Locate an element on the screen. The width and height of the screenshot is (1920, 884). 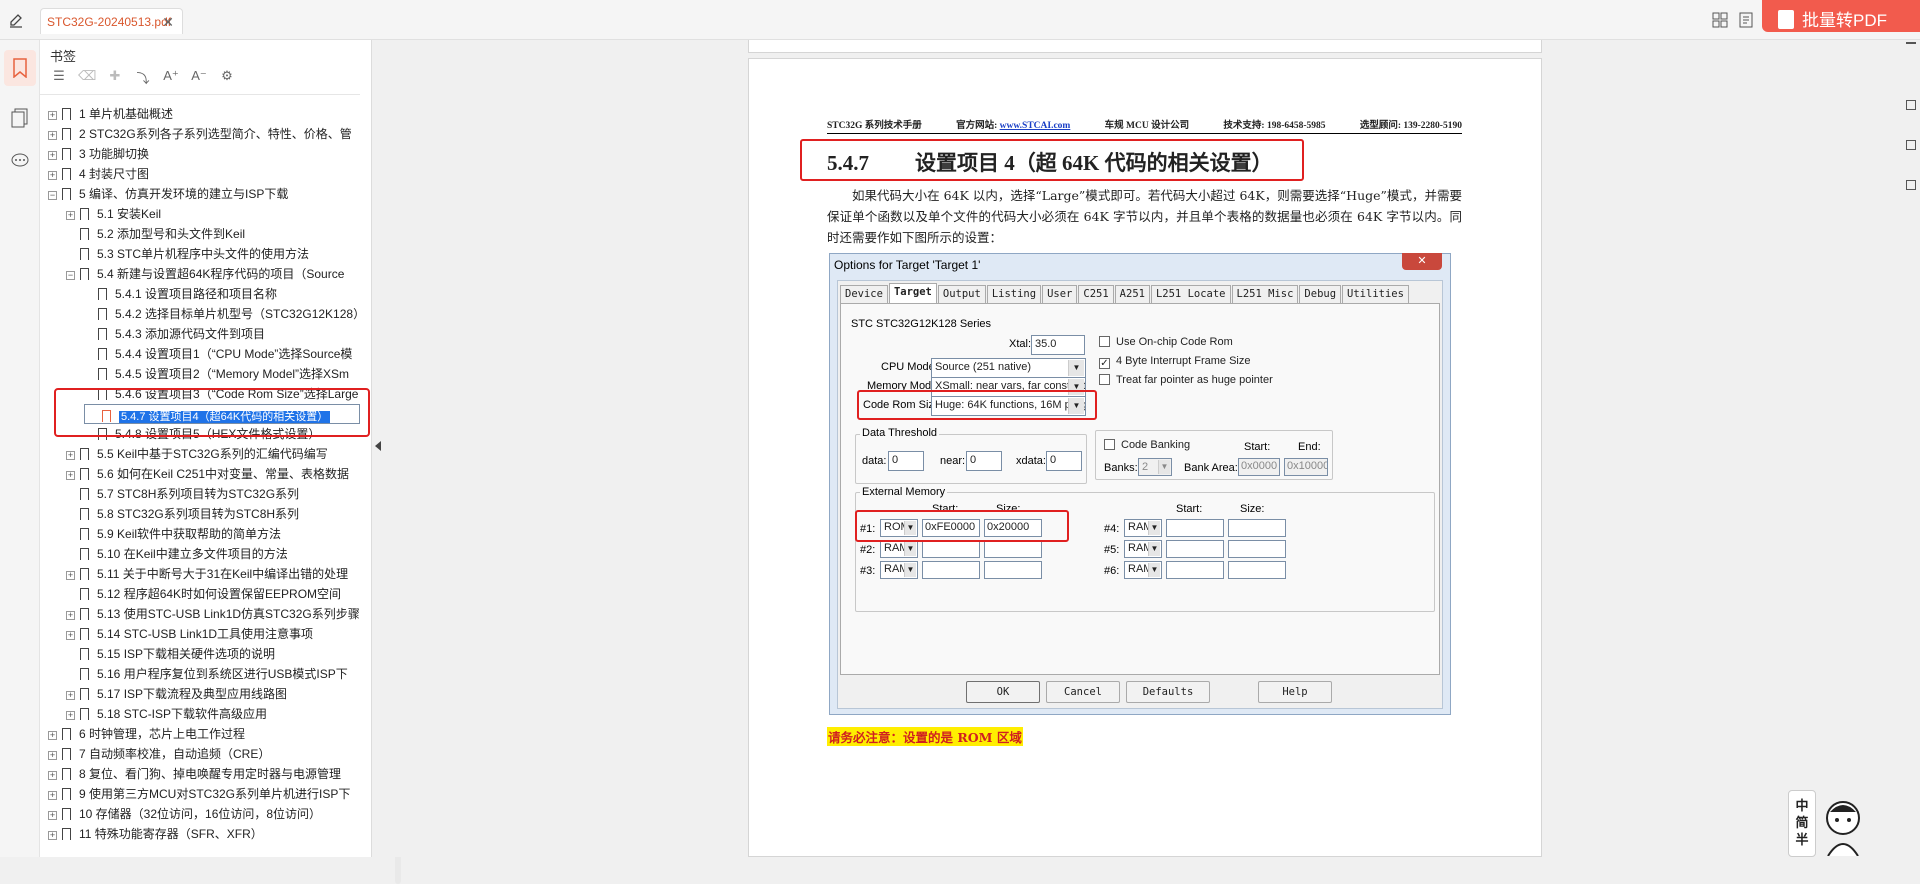
bookmark-item: +5.6 如何在Keil C251中对变量、常量、表格数据 is located at coordinates (213, 474).